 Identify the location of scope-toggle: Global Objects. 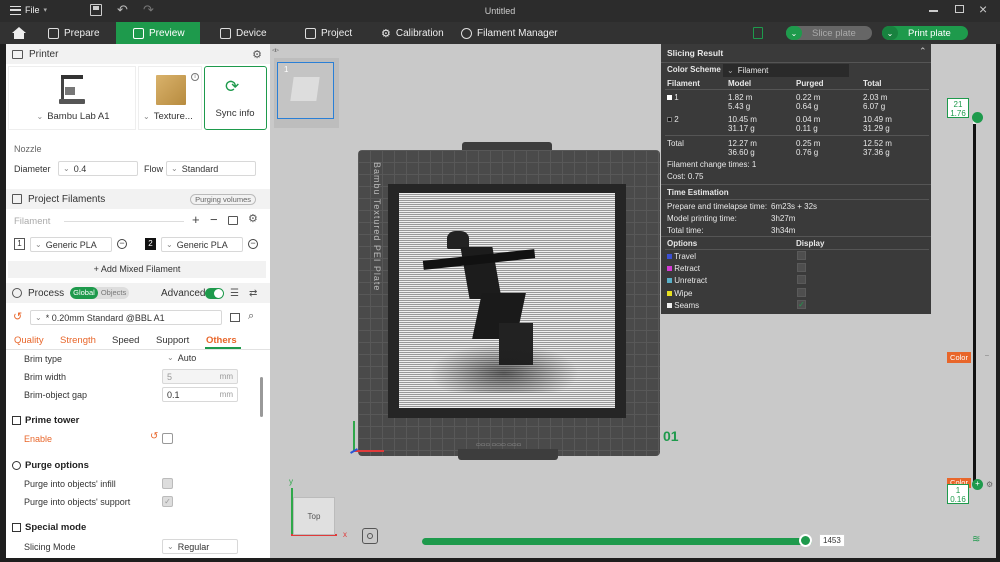
(100, 293).